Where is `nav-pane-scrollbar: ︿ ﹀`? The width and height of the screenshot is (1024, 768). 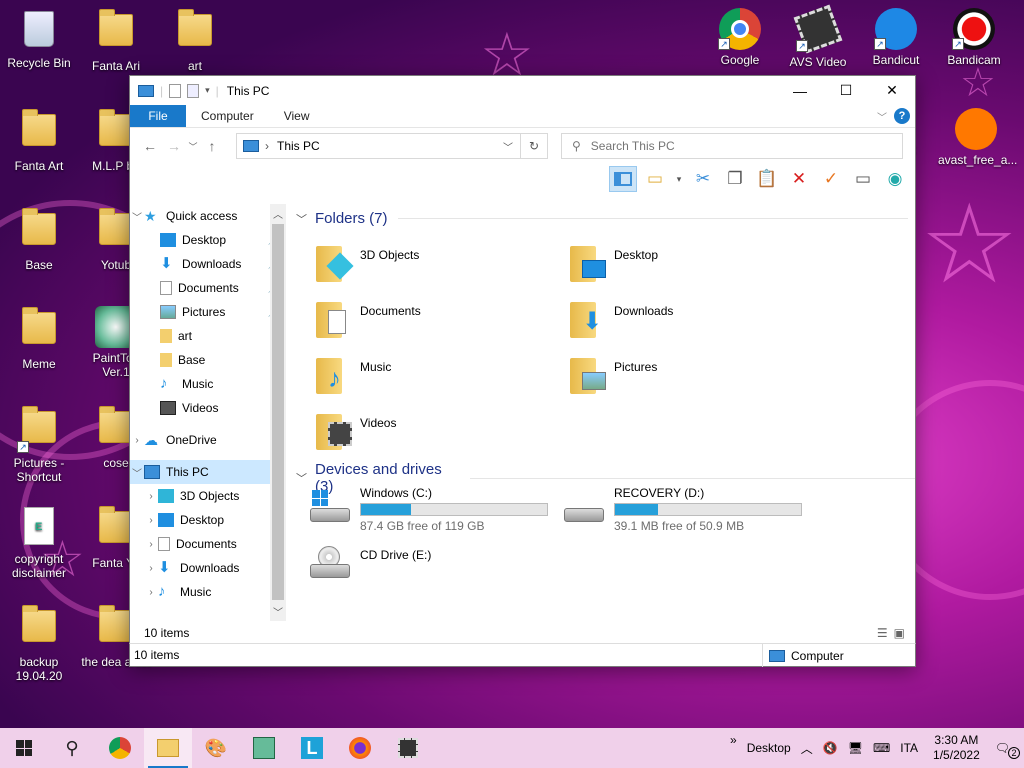
nav-pane-scrollbar: ︿ ﹀ is located at coordinates (278, 412).